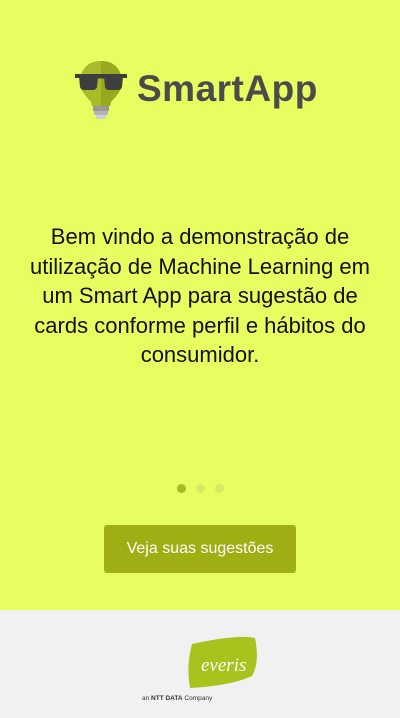 This screenshot has height=718, width=400. I want to click on brand-tagline: an NTT DATA Company, so click(177, 698).